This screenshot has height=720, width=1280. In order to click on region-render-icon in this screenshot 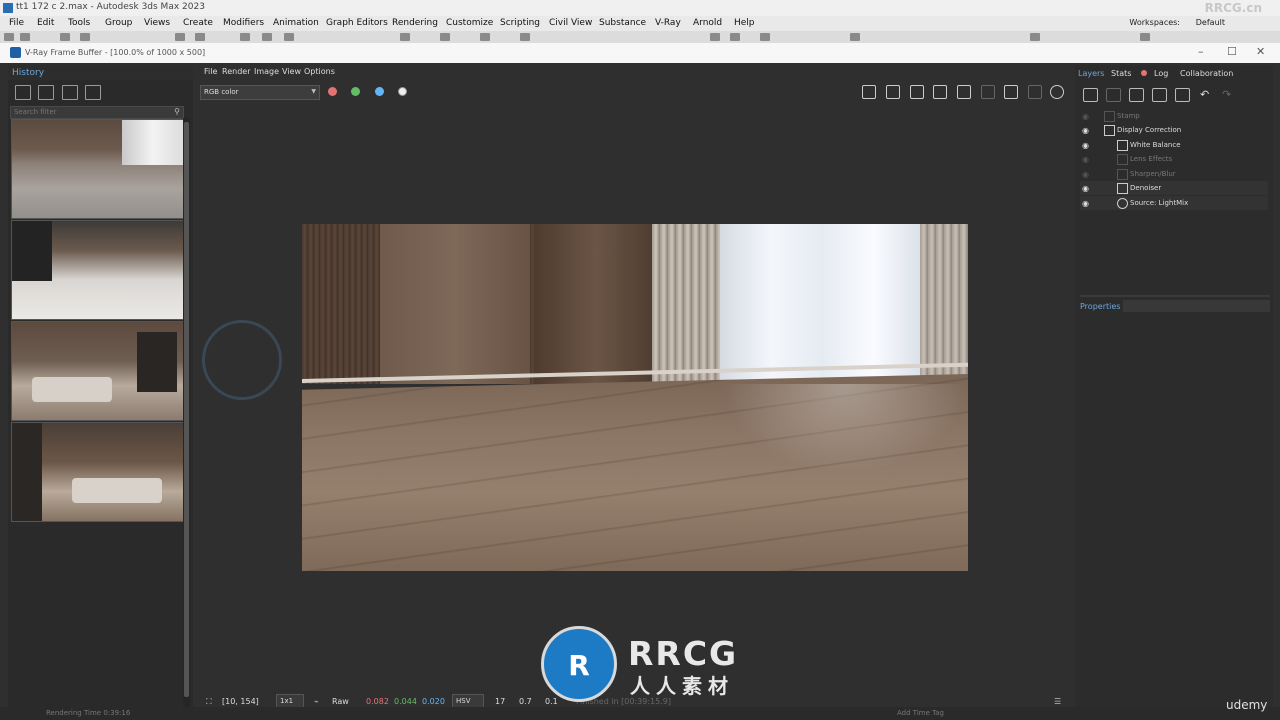, I will do `click(917, 92)`.